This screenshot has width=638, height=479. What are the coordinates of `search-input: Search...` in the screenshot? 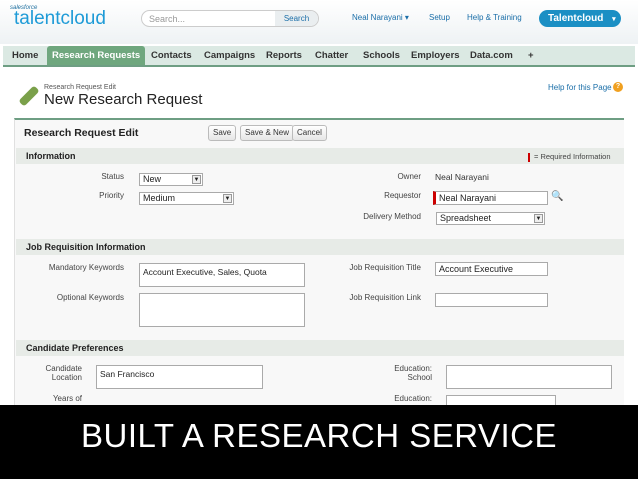 It's located at (167, 19).